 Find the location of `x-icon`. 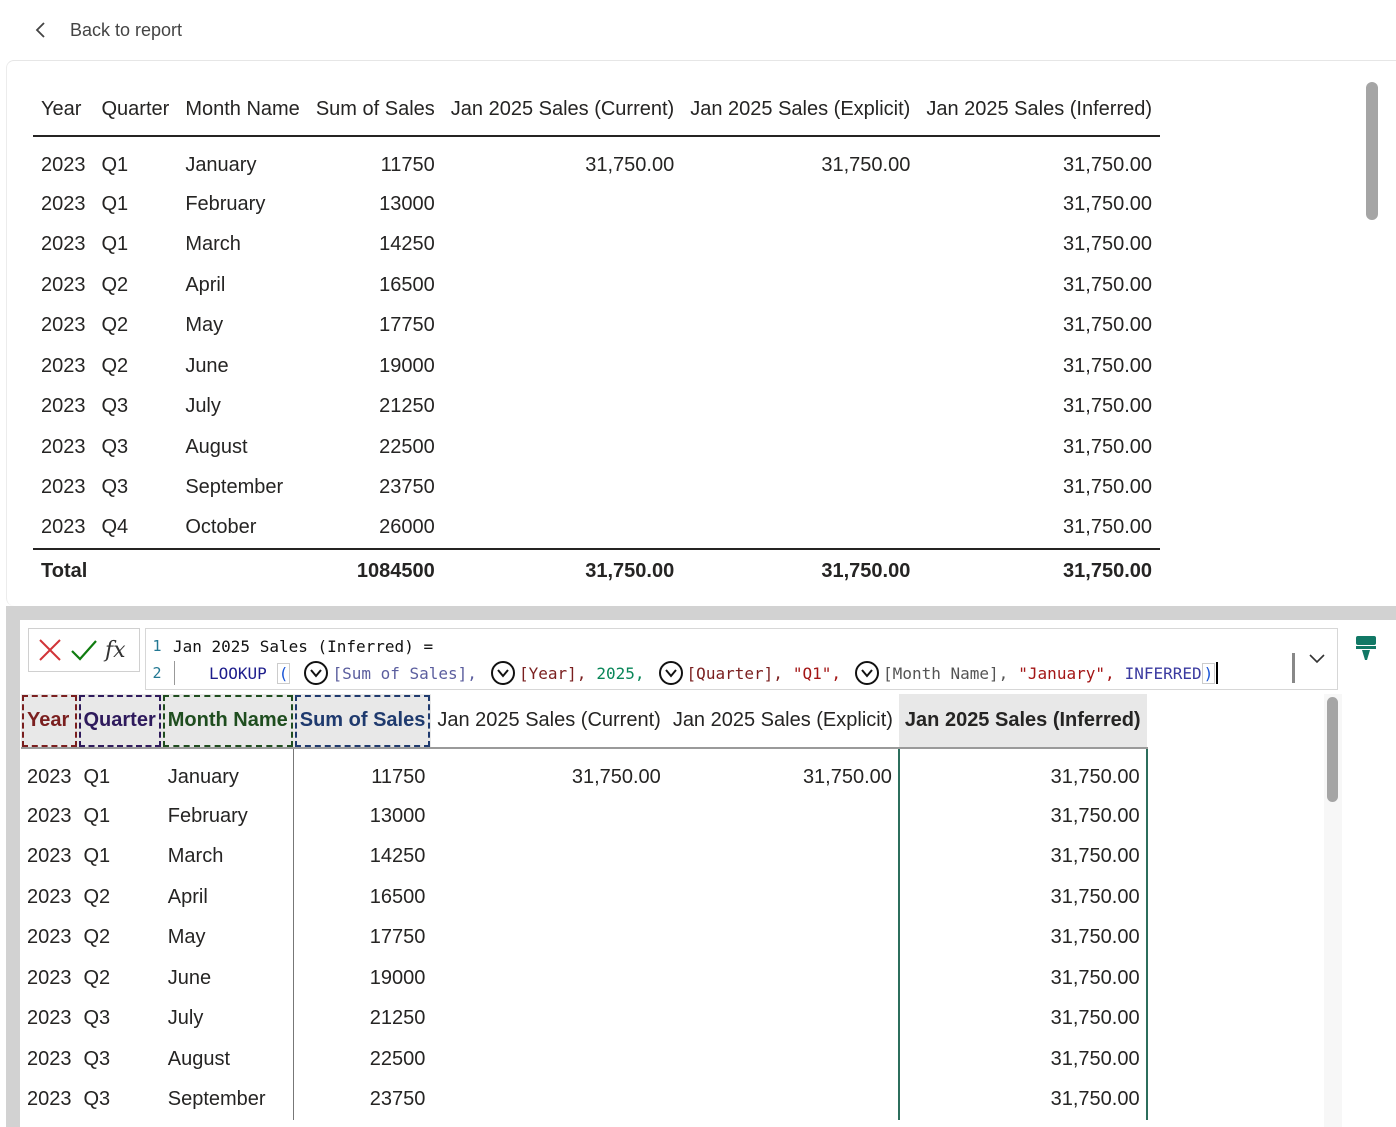

x-icon is located at coordinates (50, 650).